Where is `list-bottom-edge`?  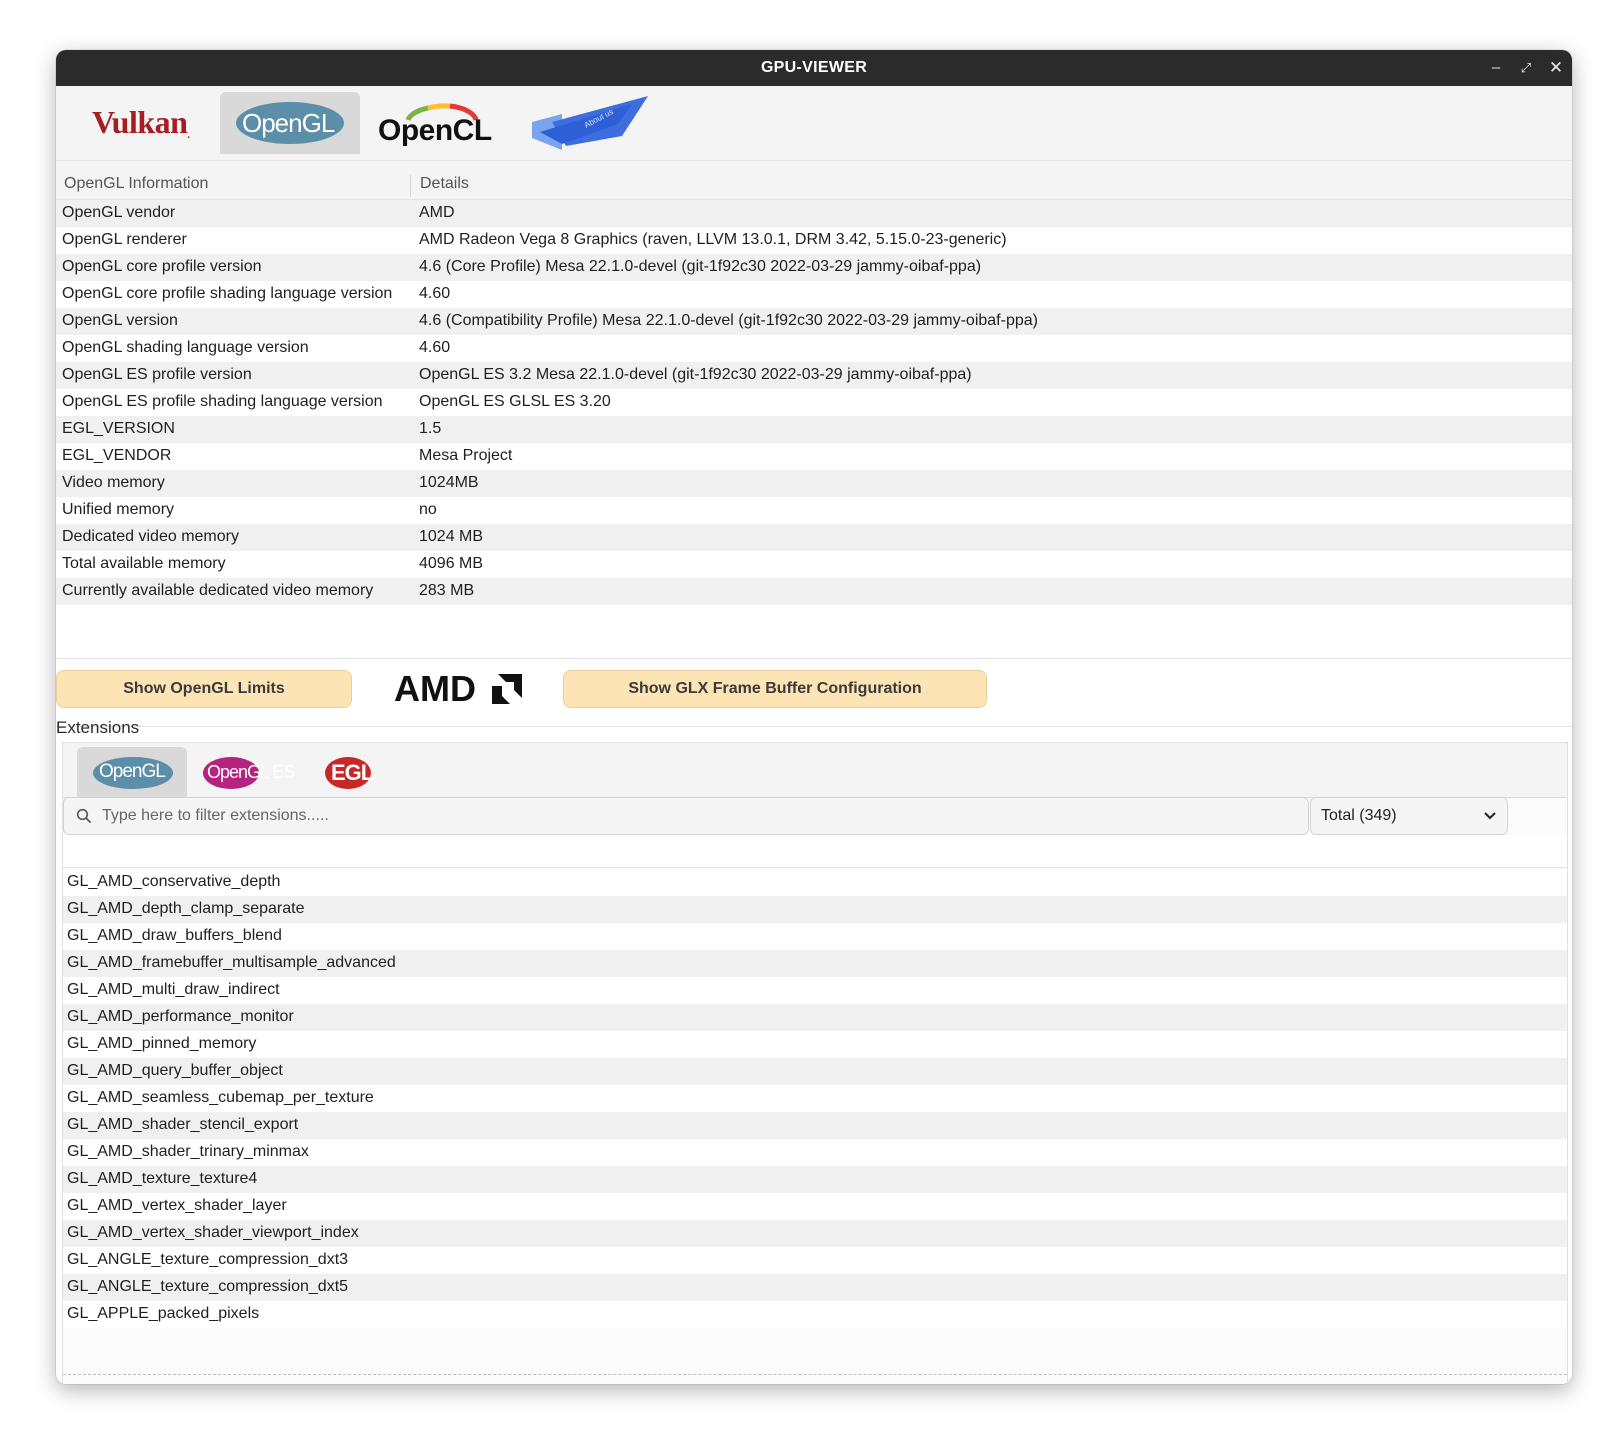
list-bottom-edge is located at coordinates (815, 1374).